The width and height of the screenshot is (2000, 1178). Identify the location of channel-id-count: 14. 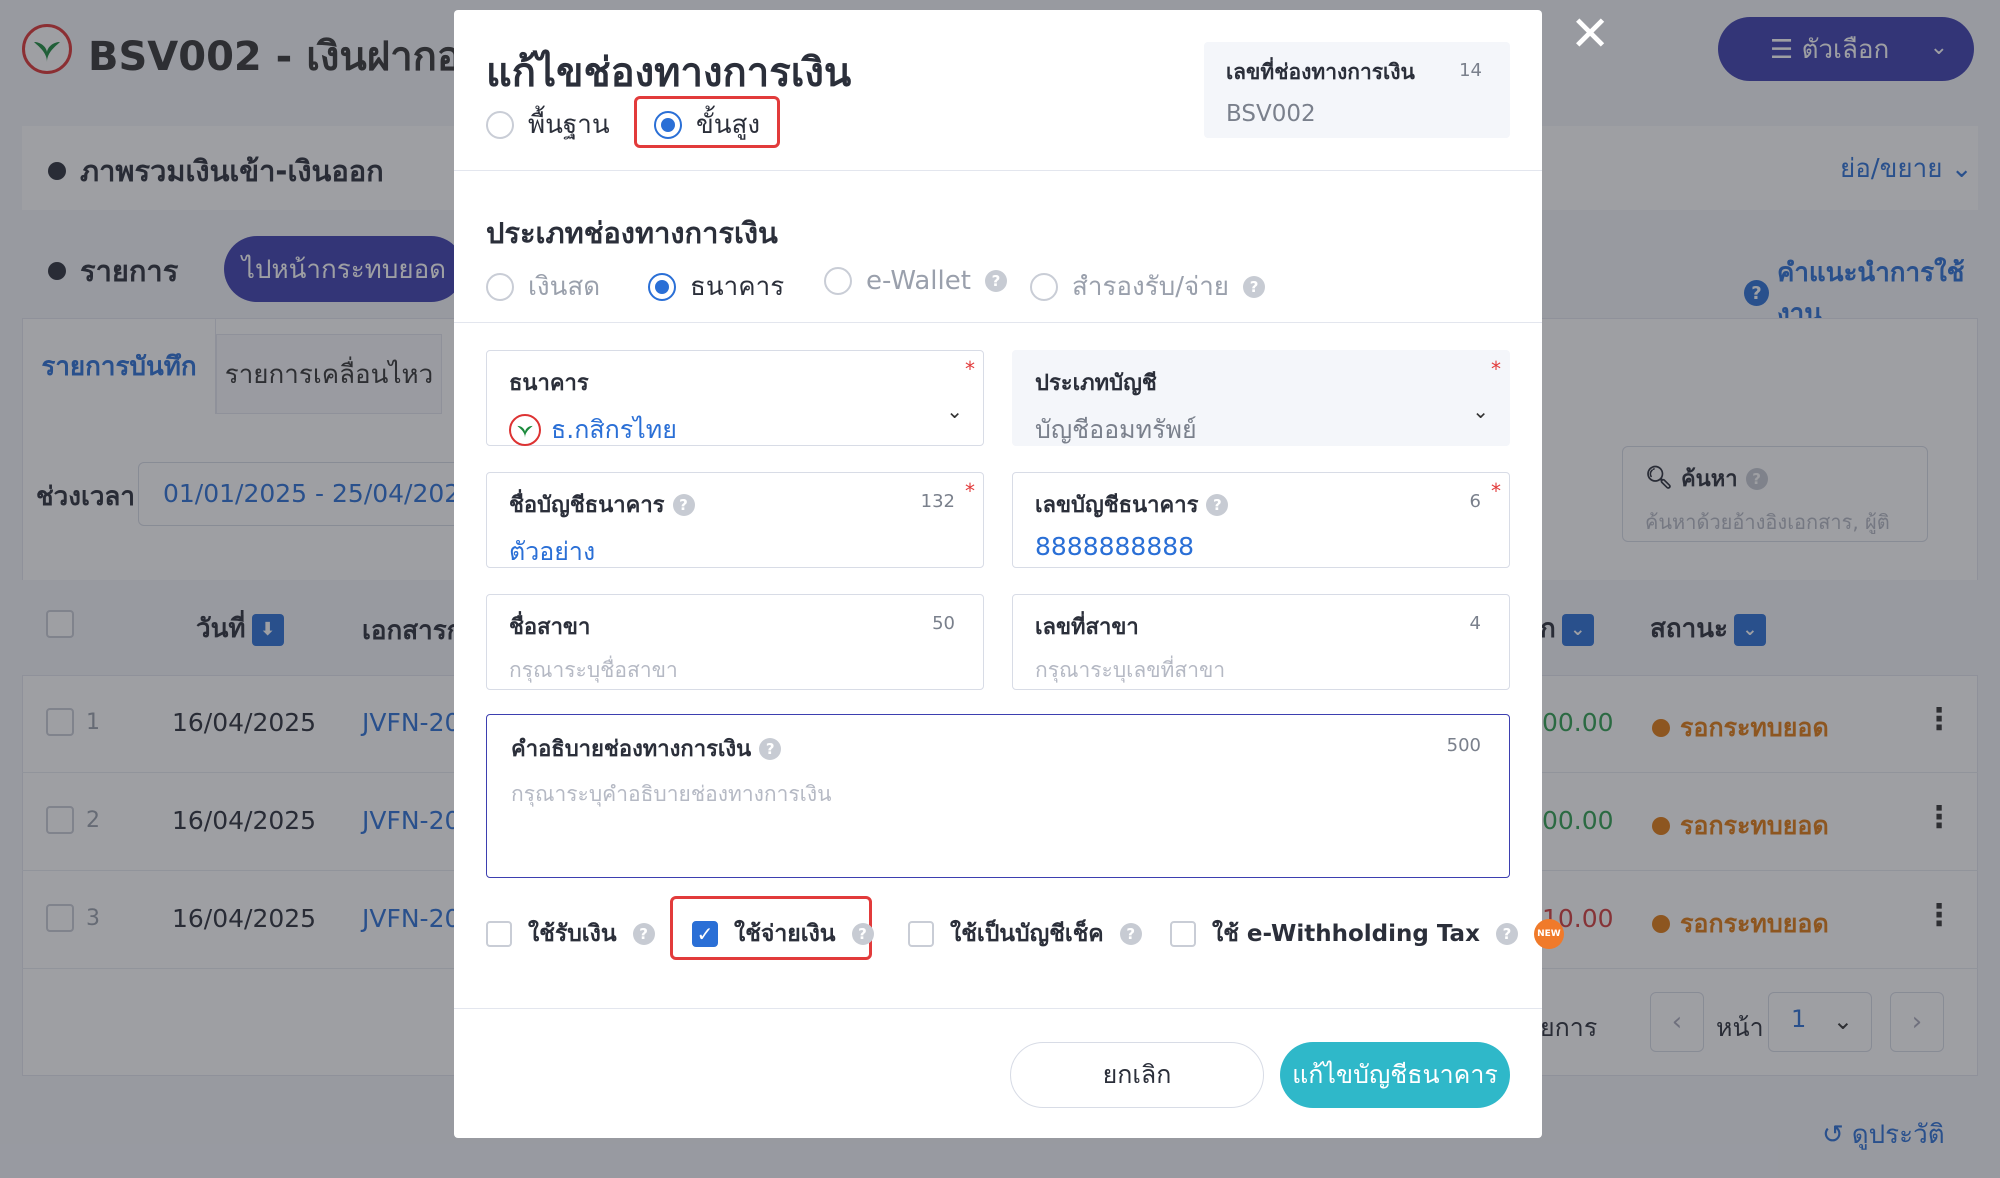
(1470, 70).